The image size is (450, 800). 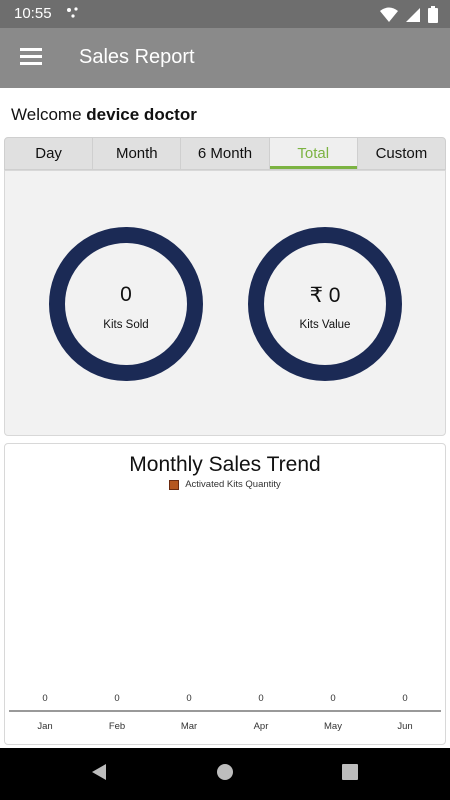 What do you see at coordinates (401, 153) in the screenshot?
I see `tab-custom: Custom` at bounding box center [401, 153].